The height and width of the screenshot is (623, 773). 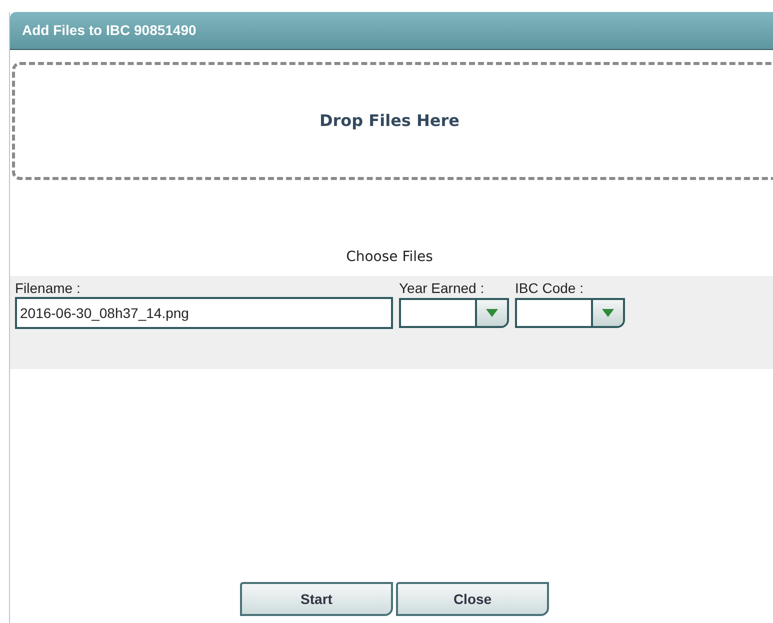 What do you see at coordinates (204, 313) in the screenshot?
I see `filename-field: 2016-06-30_08h37_14.png` at bounding box center [204, 313].